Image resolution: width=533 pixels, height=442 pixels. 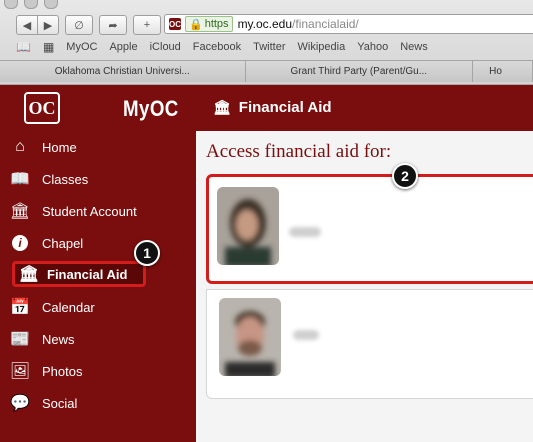 What do you see at coordinates (322, 47) in the screenshot?
I see `bookmark-item: Wikipedia` at bounding box center [322, 47].